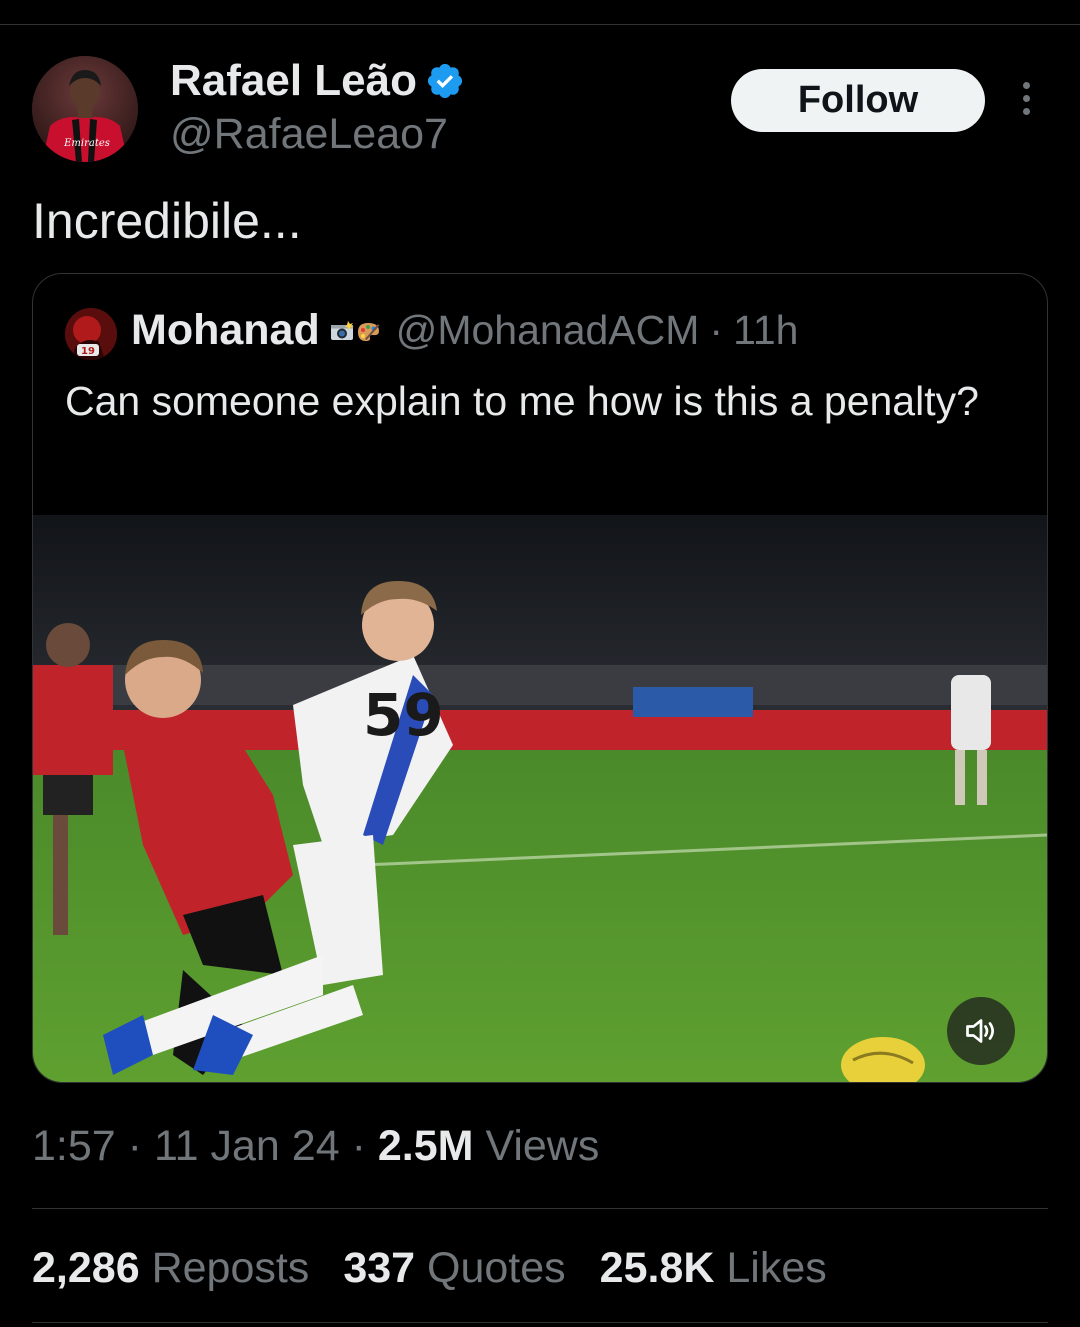 This screenshot has width=1080, height=1327. I want to click on reposts-label: Reposts, so click(230, 1268).